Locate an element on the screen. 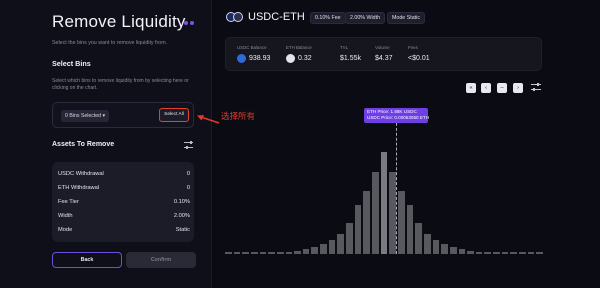 Image resolution: width=600 pixels, height=288 pixels. mode-tag: Mode Static is located at coordinates (406, 18).